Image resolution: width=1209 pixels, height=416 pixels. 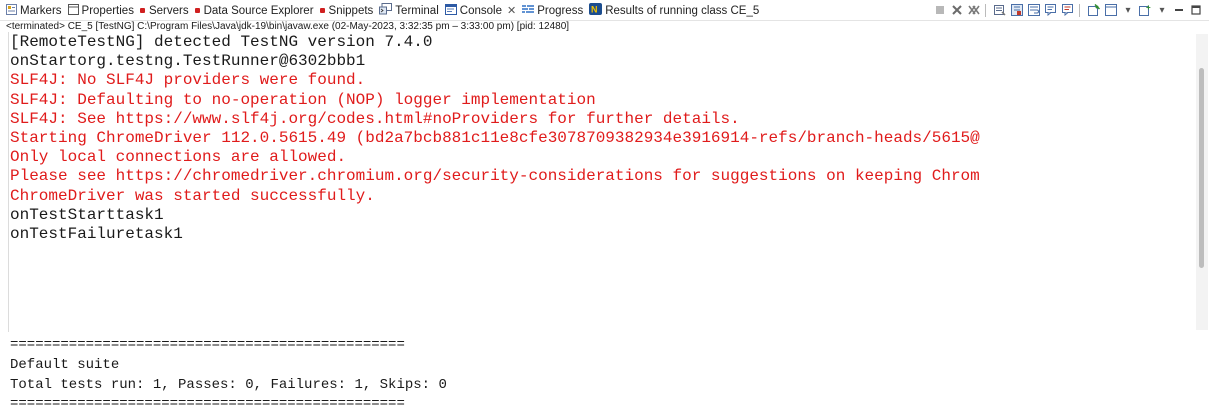 I want to click on tab-progress: Progress, so click(x=552, y=10).